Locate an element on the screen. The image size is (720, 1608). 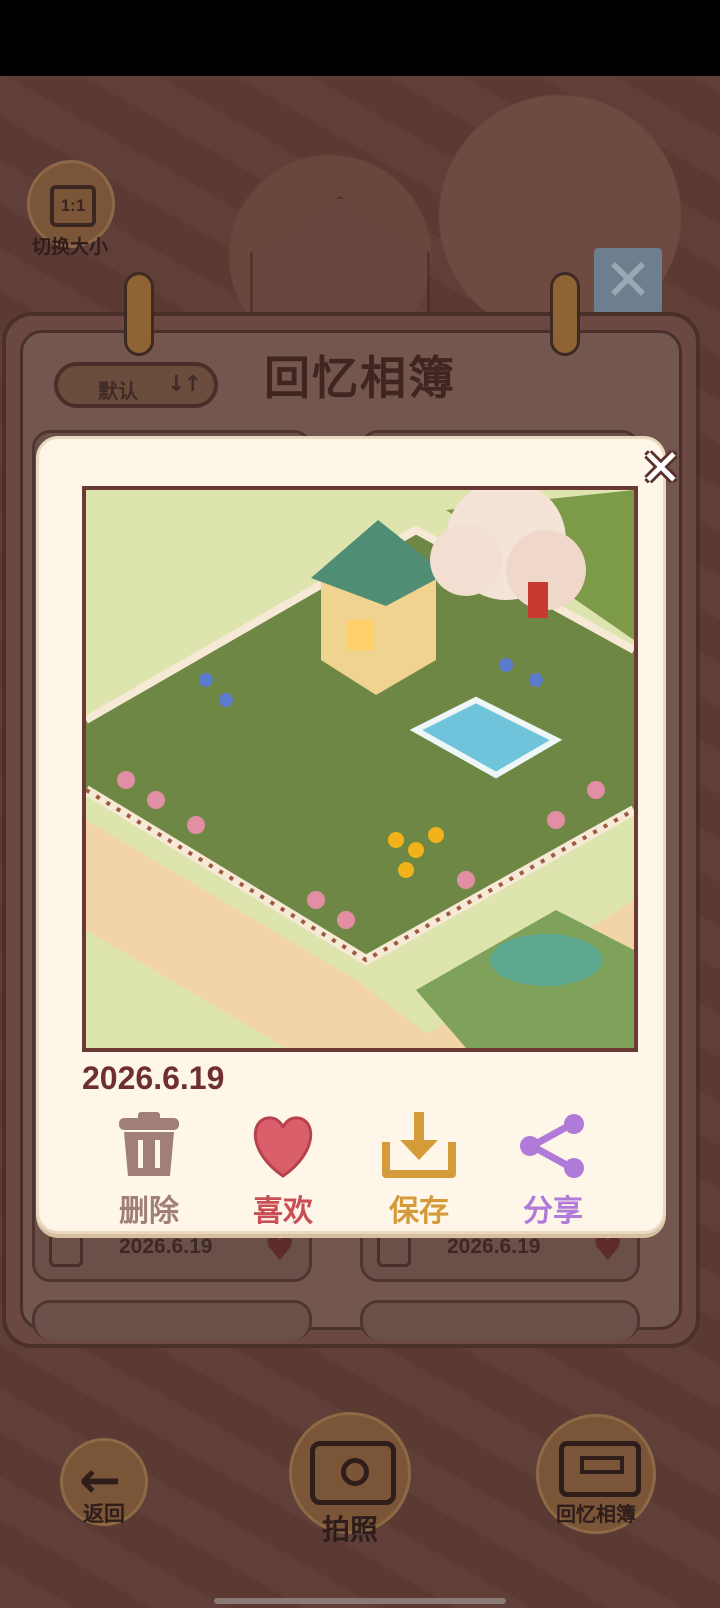
delete-label: 删除 is located at coordinates (149, 1211).